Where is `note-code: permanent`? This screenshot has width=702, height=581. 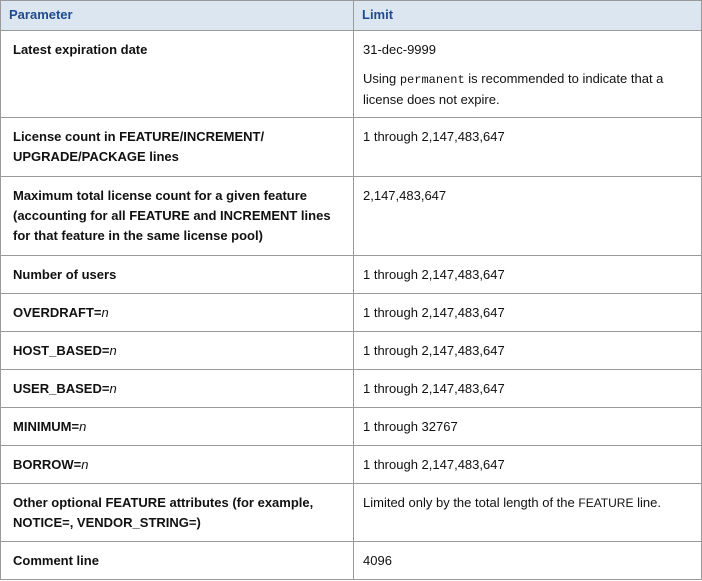 note-code: permanent is located at coordinates (432, 80).